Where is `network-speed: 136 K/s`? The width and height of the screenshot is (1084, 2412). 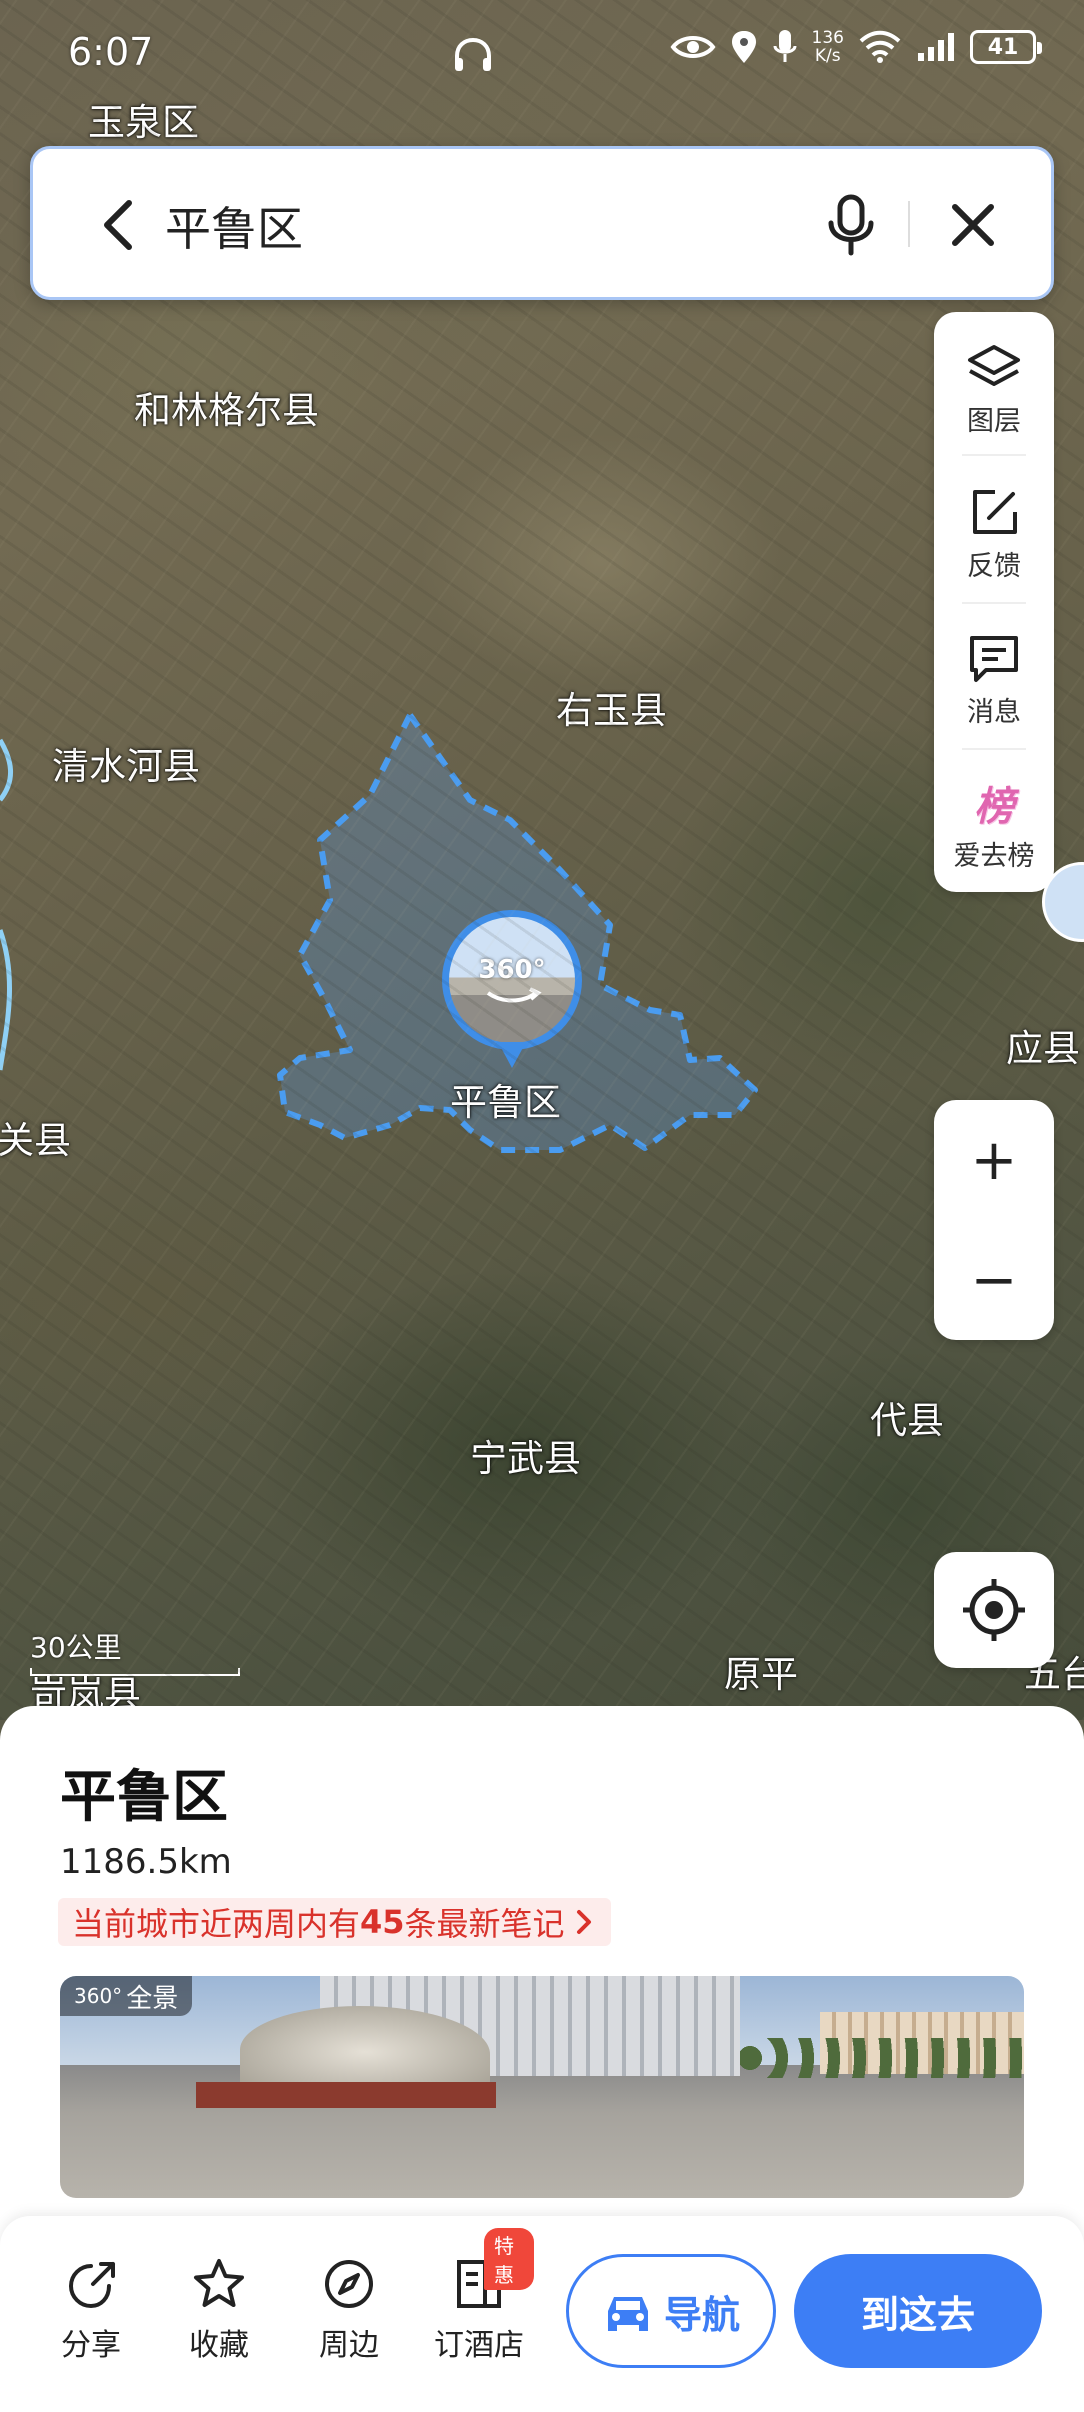 network-speed: 136 K/s is located at coordinates (828, 47).